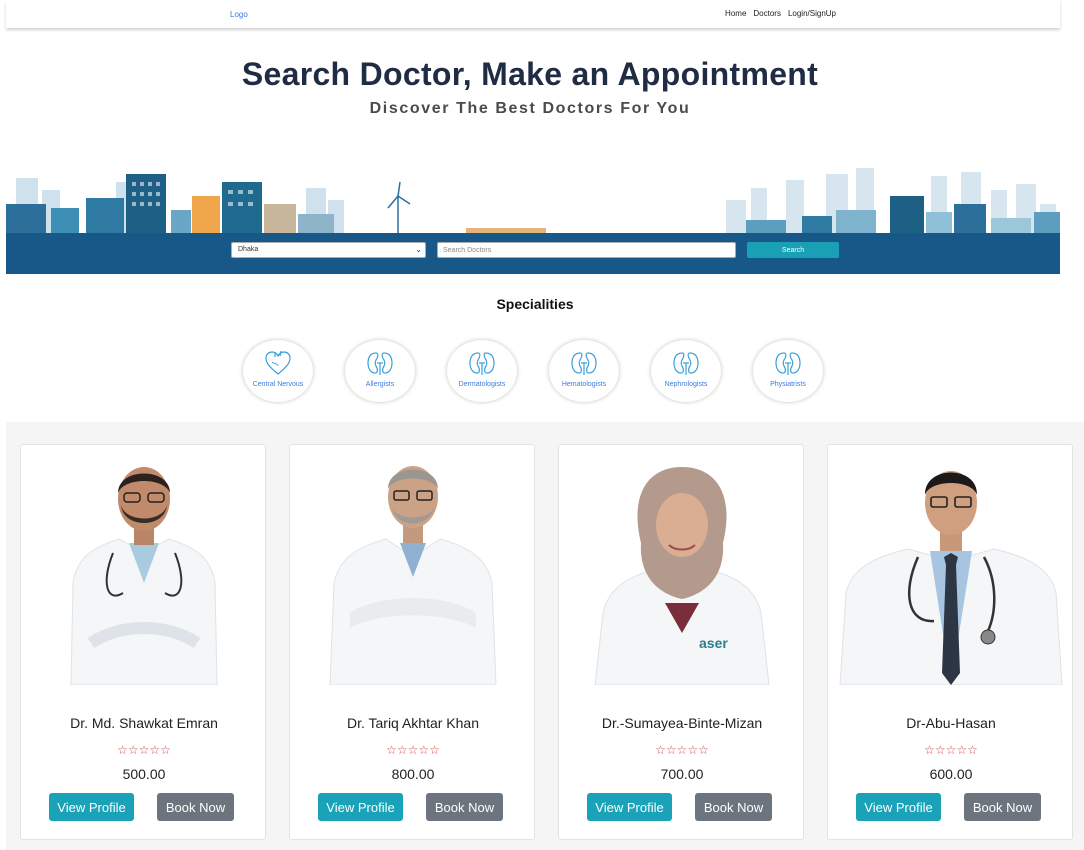 The height and width of the screenshot is (850, 1084). What do you see at coordinates (328, 250) in the screenshot?
I see `city-select: Dhaka ⌄` at bounding box center [328, 250].